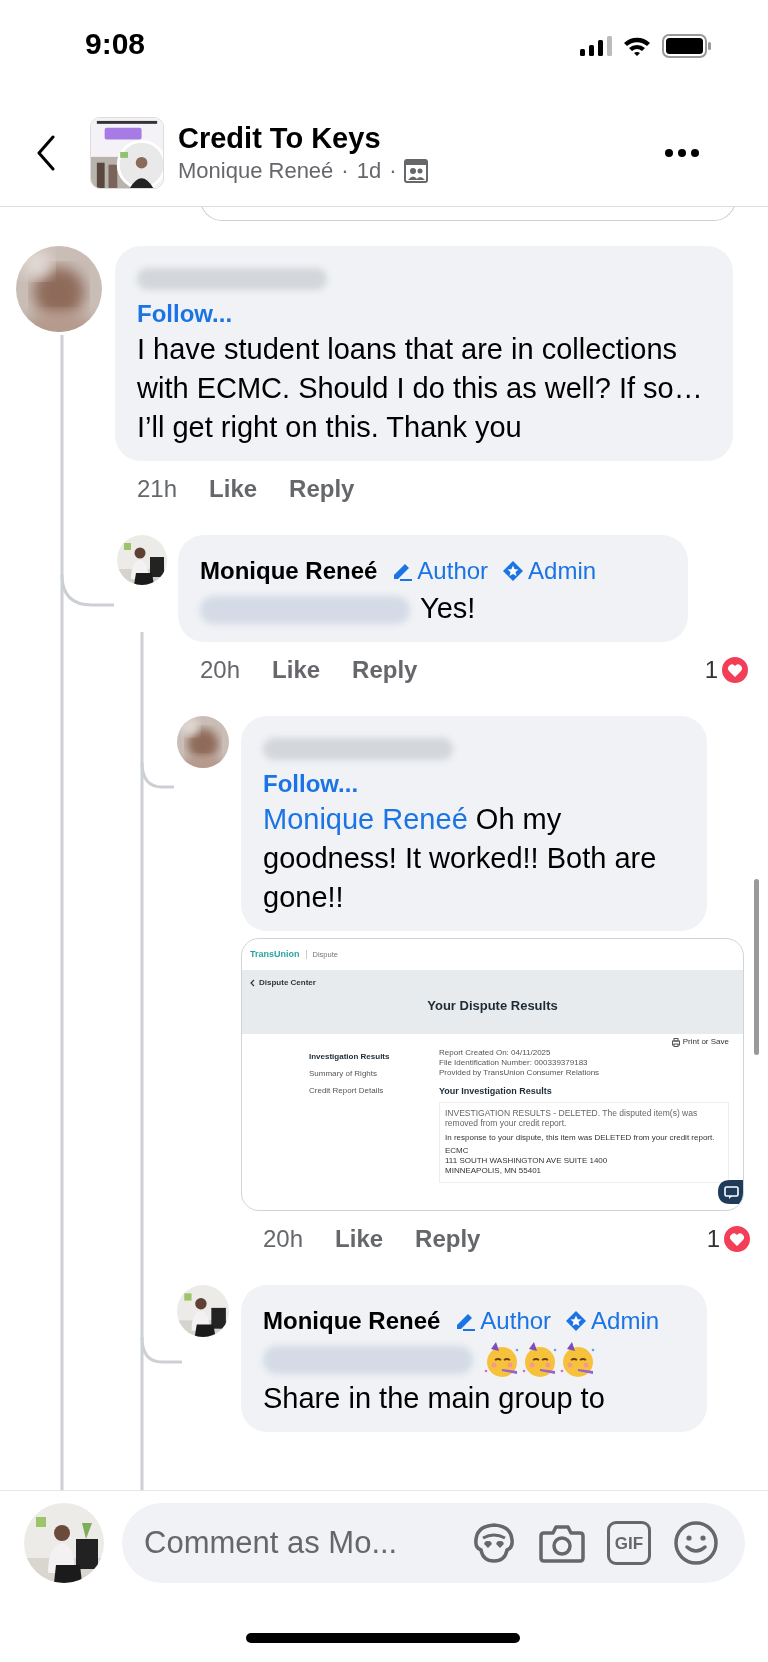  I want to click on avatar-sticker-icon, so click(494, 1543).